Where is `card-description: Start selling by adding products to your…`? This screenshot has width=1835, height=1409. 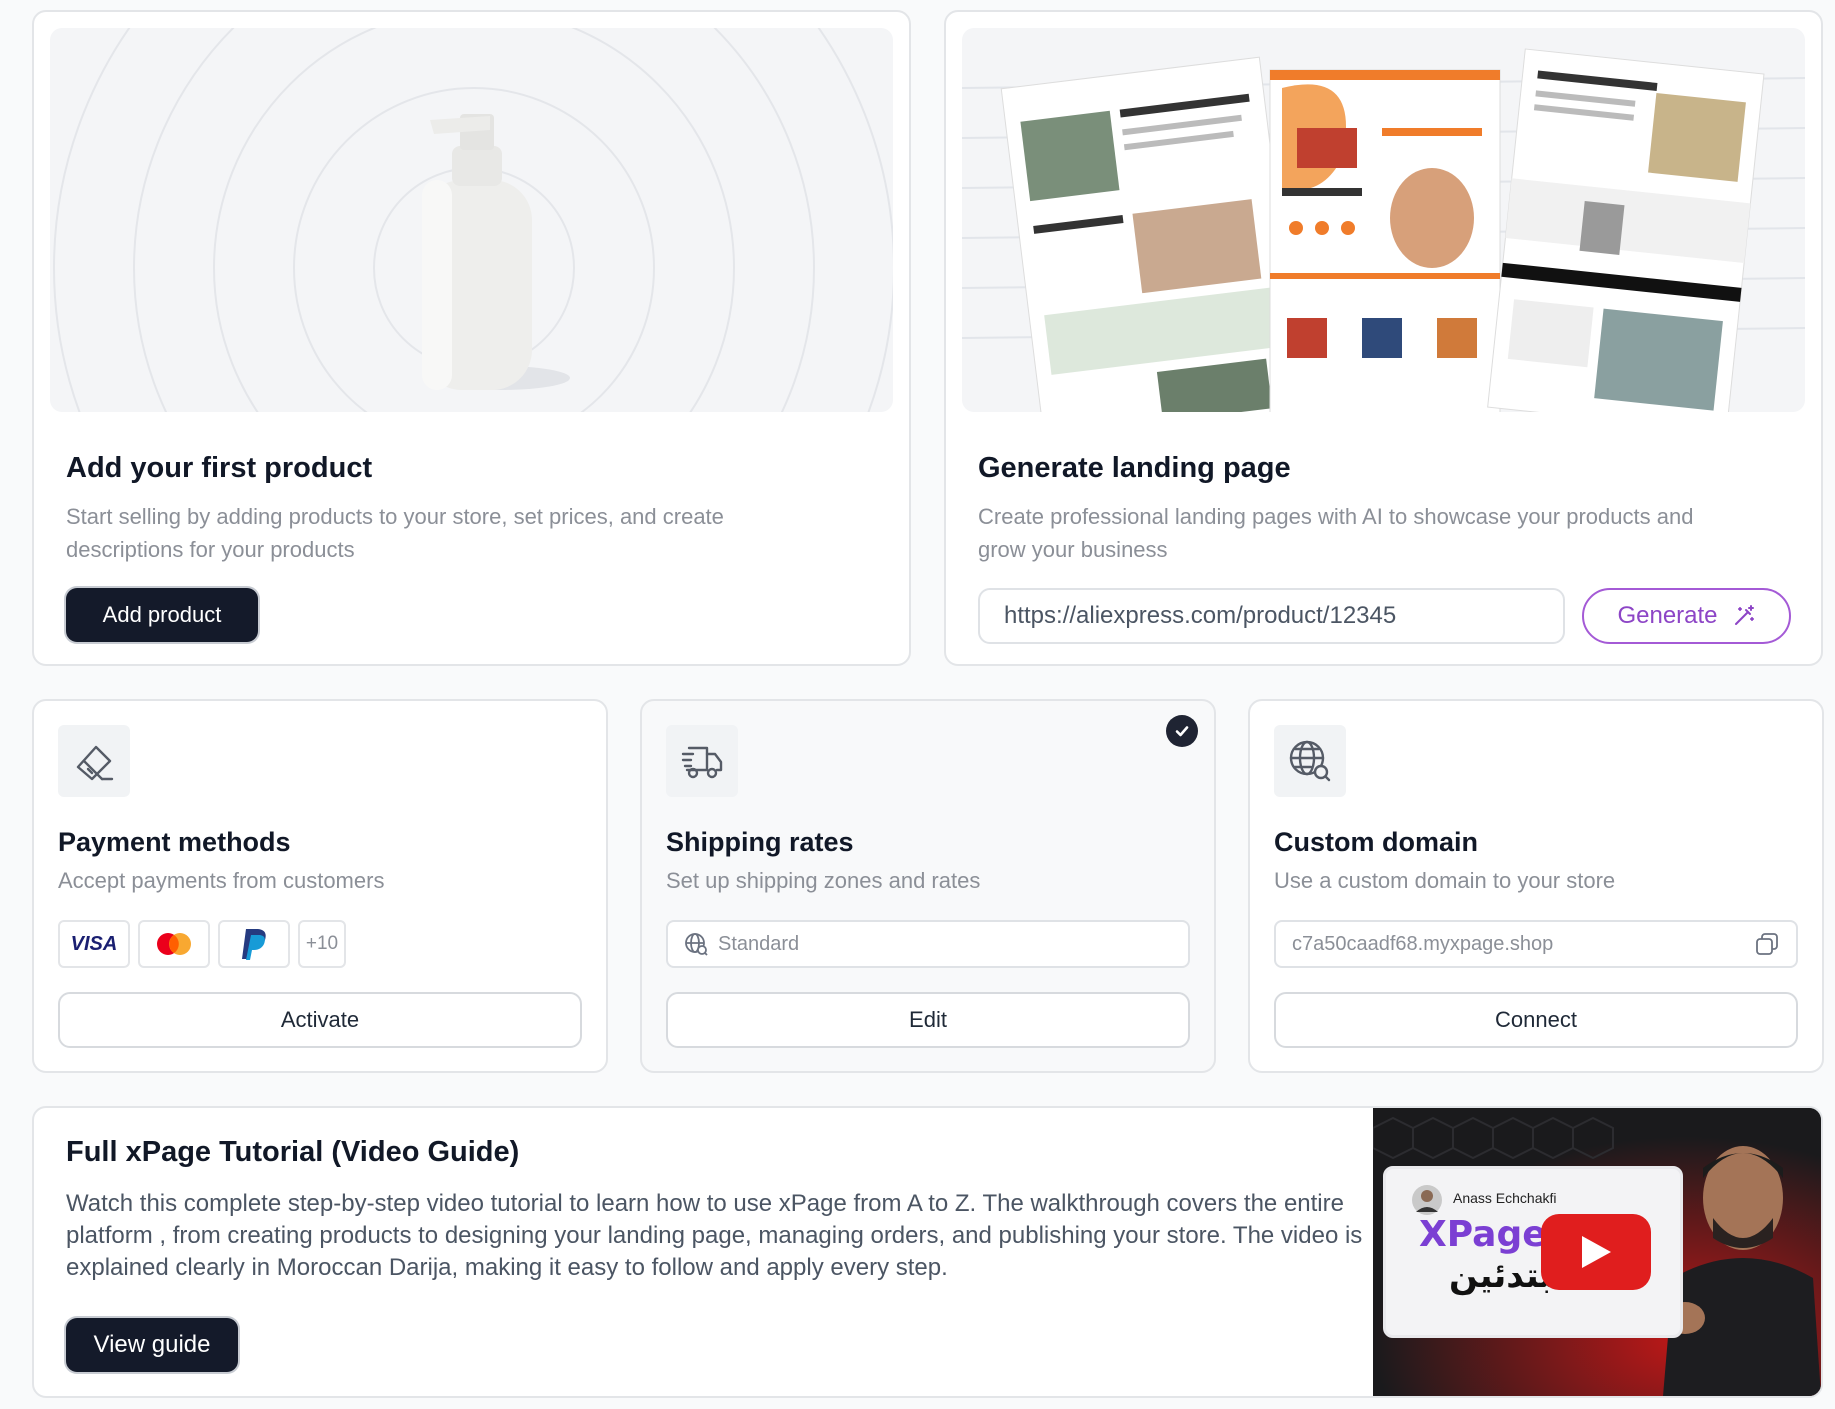 card-description: Start selling by adding products to your… is located at coordinates (395, 533).